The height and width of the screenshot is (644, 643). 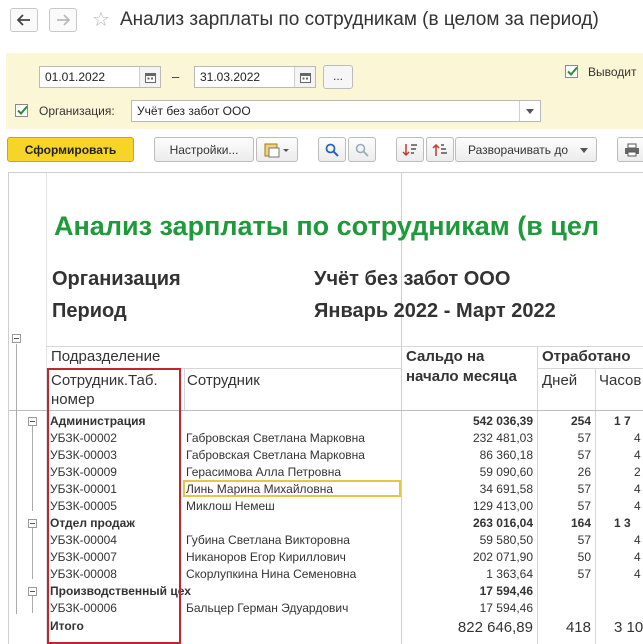 I want to click on sort-descending-icon, so click(x=409, y=149).